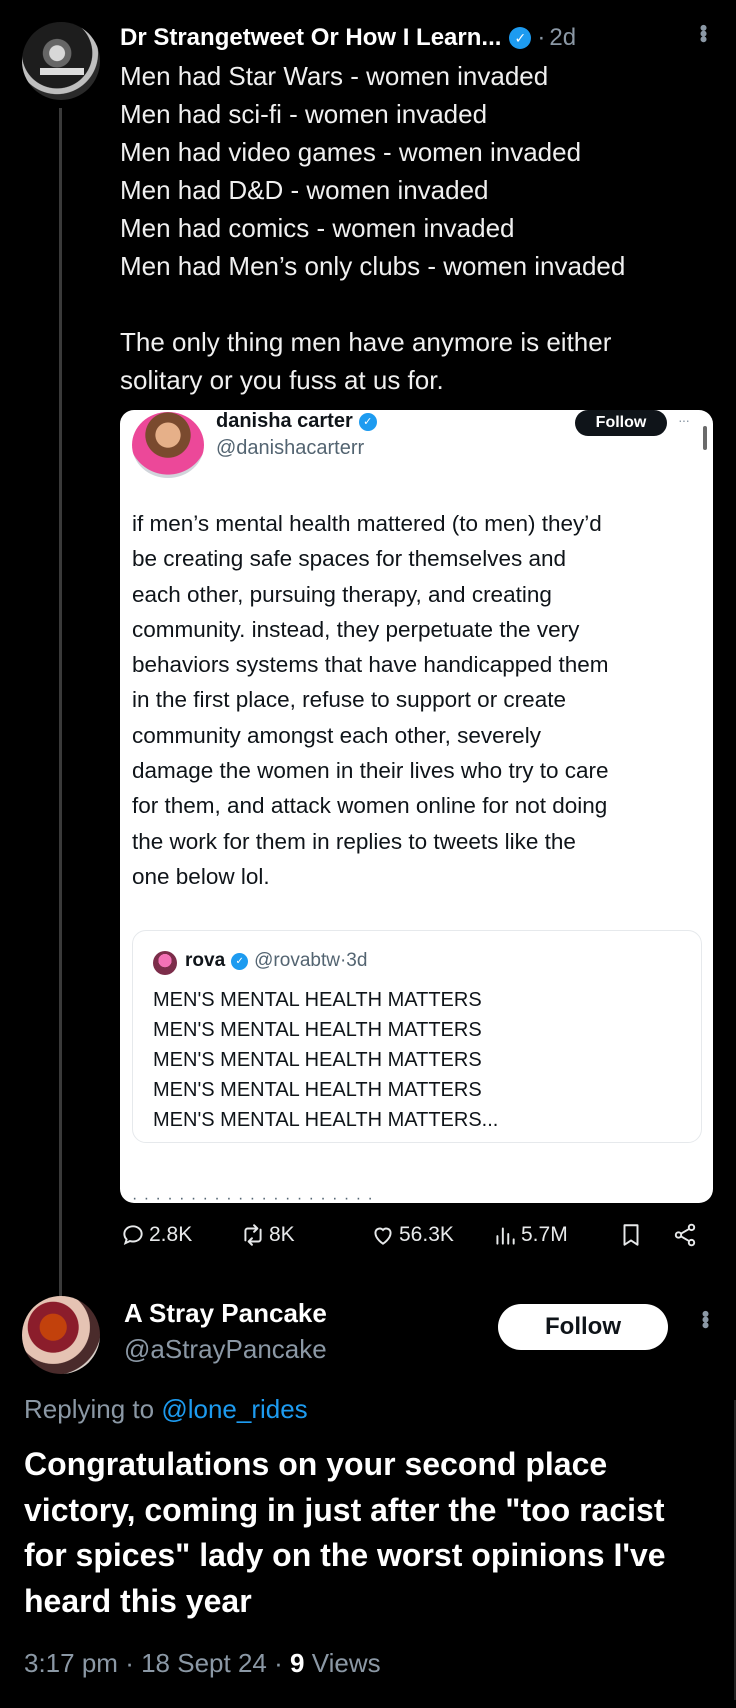  I want to click on replying-to-link: @lone_rides, so click(234, 1409).